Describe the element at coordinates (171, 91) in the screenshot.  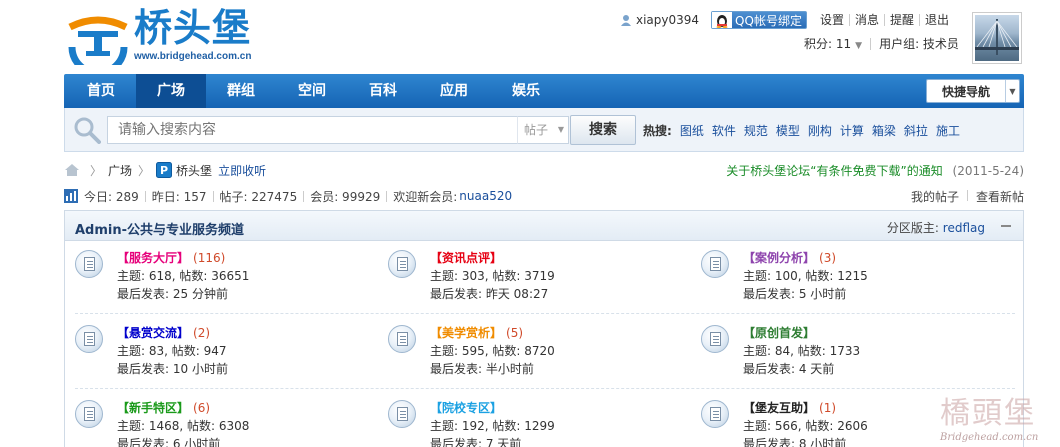
I see `nav-square: 广场` at that location.